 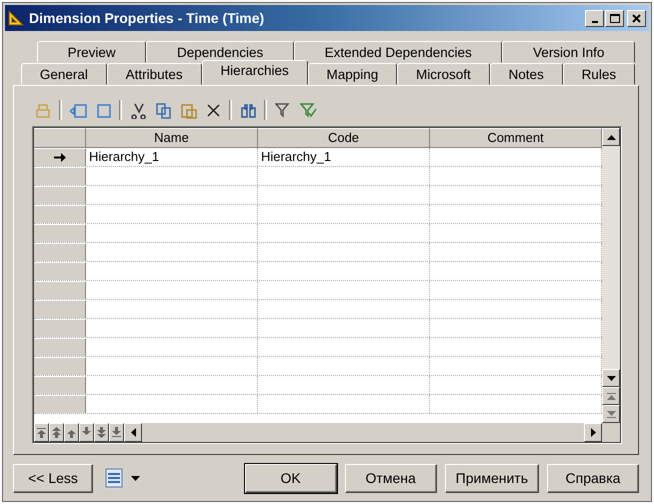 What do you see at coordinates (135, 478) in the screenshot?
I see `caret-icon` at bounding box center [135, 478].